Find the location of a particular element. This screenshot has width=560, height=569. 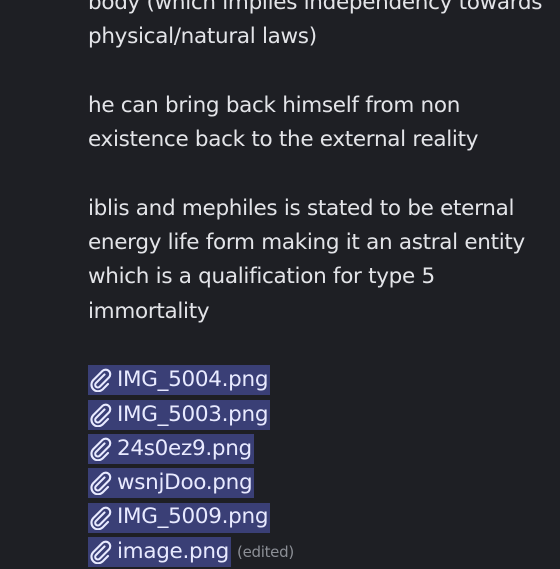

attachment-link: 24s0ez9.png is located at coordinates (323, 449).